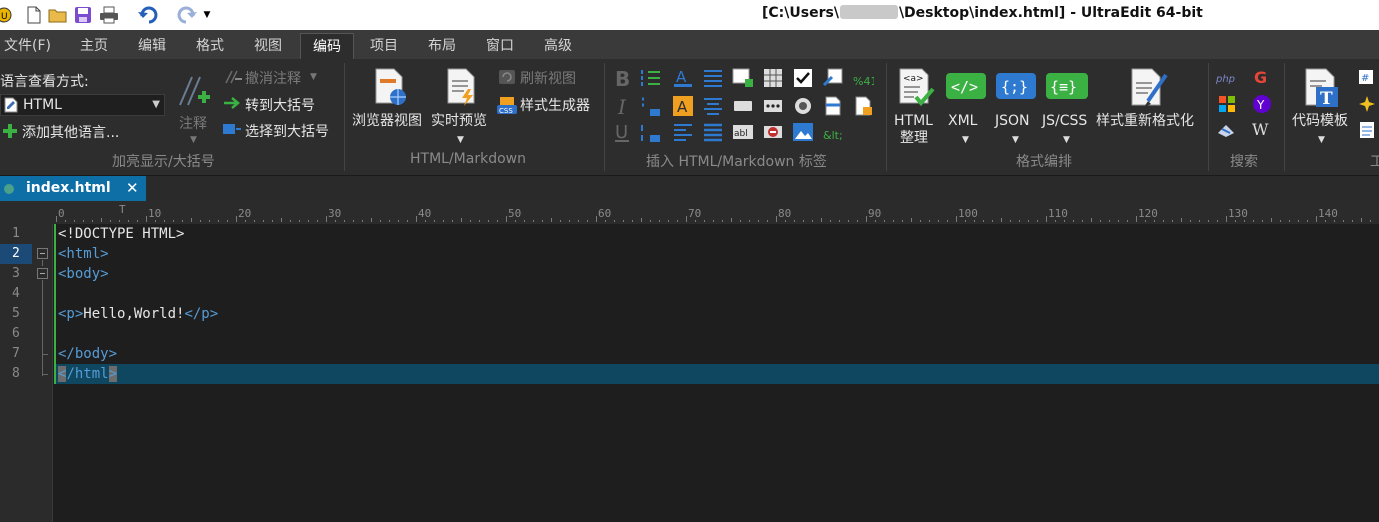 The height and width of the screenshot is (522, 1379). I want to click on redo-icon, so click(187, 15).